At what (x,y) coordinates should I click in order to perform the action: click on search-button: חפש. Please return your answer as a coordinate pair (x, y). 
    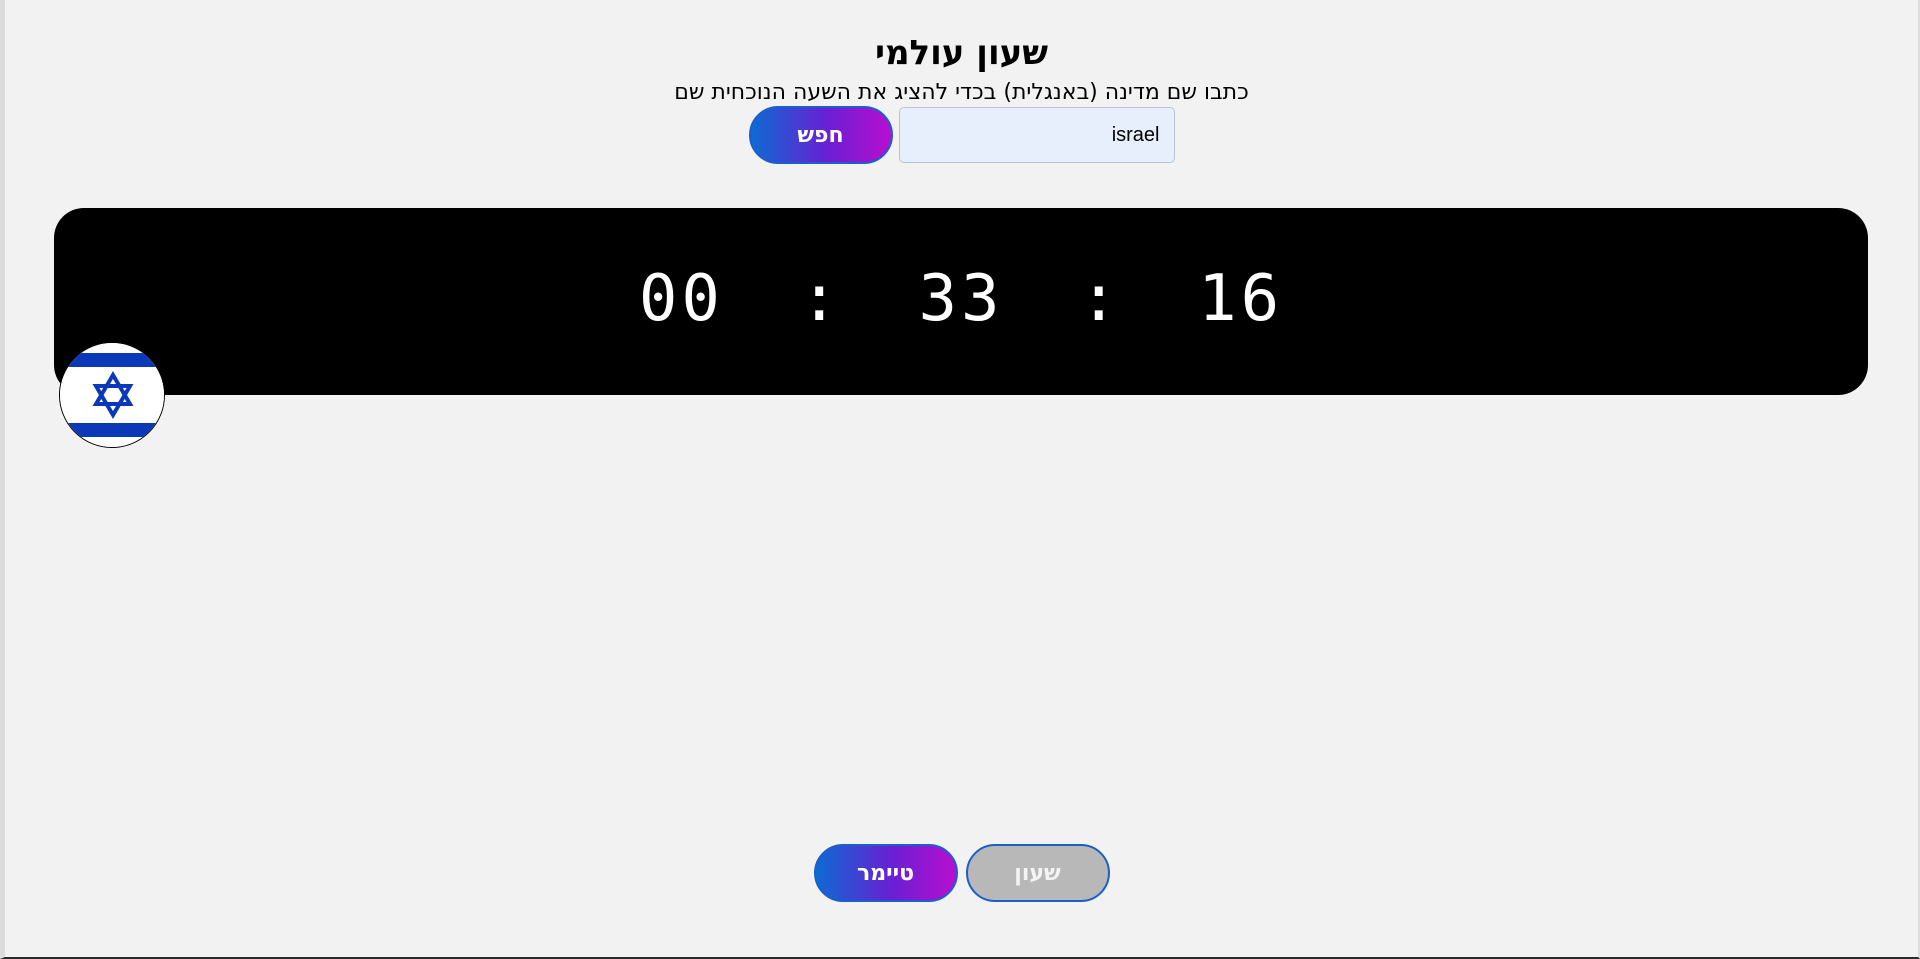
    Looking at the image, I should click on (820, 135).